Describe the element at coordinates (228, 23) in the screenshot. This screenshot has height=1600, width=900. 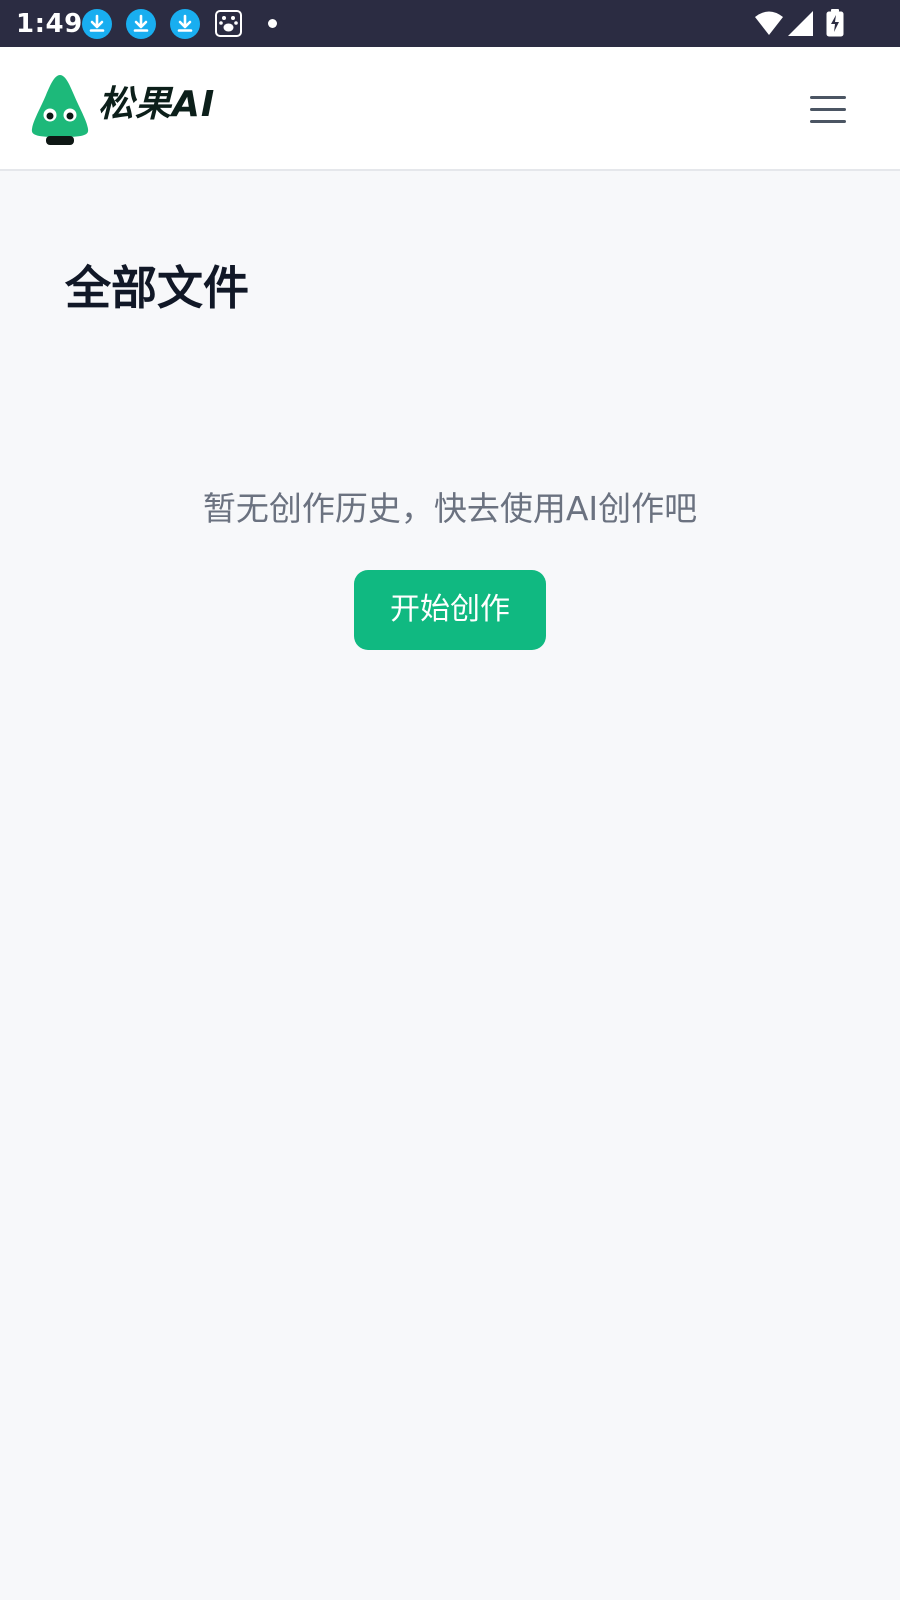
I see `baidu-paw-icon` at that location.